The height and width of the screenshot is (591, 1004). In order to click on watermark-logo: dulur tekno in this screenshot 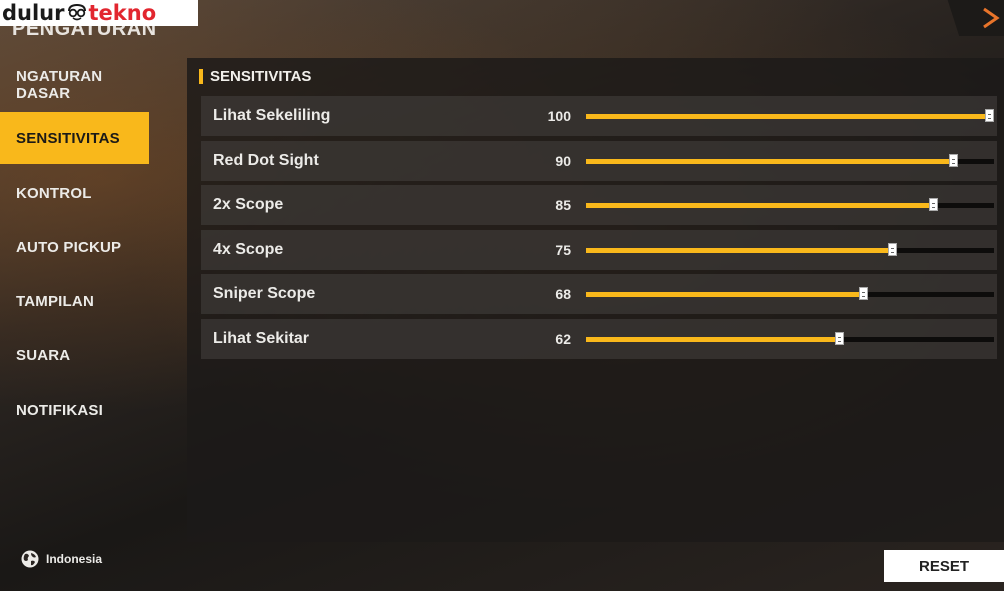, I will do `click(99, 13)`.